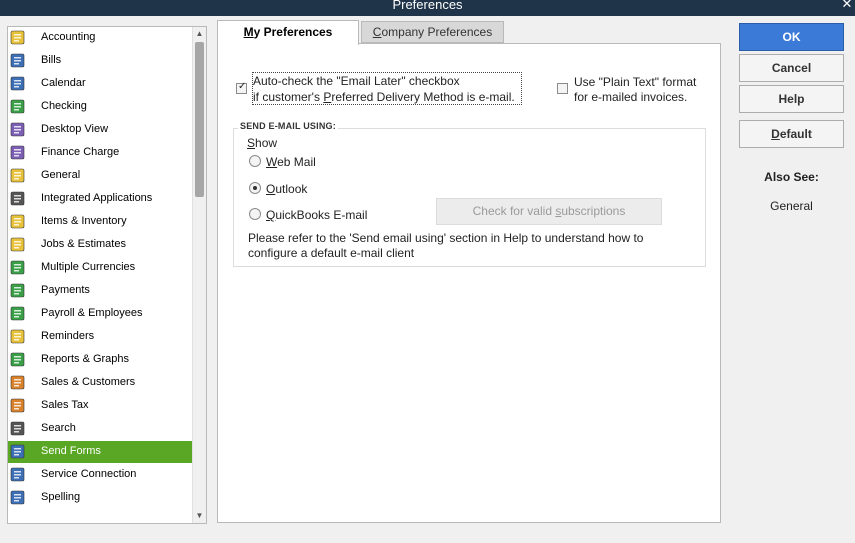 Image resolution: width=855 pixels, height=543 pixels. I want to click on reminders-icon, so click(19, 337).